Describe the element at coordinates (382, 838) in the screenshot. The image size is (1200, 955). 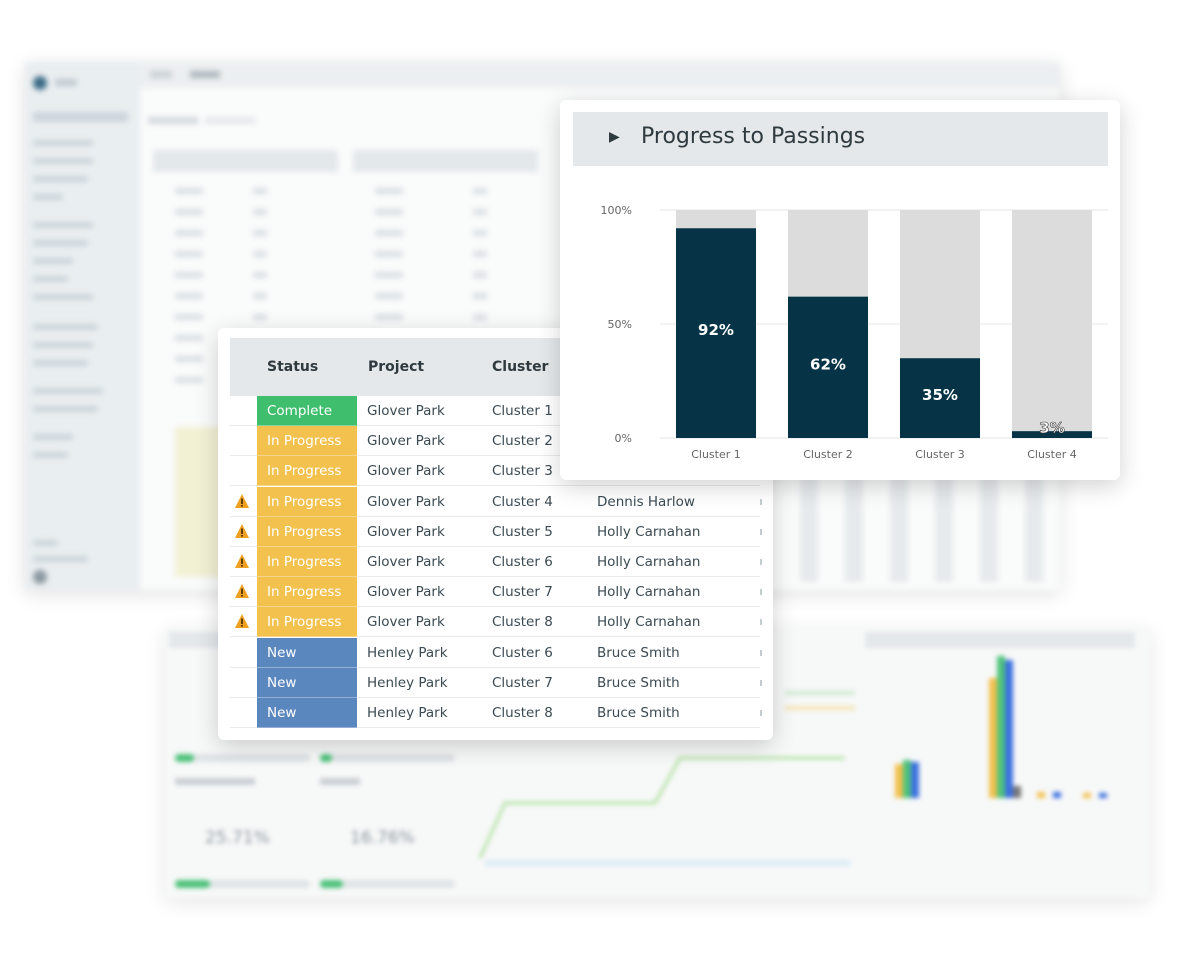
I see `kpi-value: 16.76%` at that location.